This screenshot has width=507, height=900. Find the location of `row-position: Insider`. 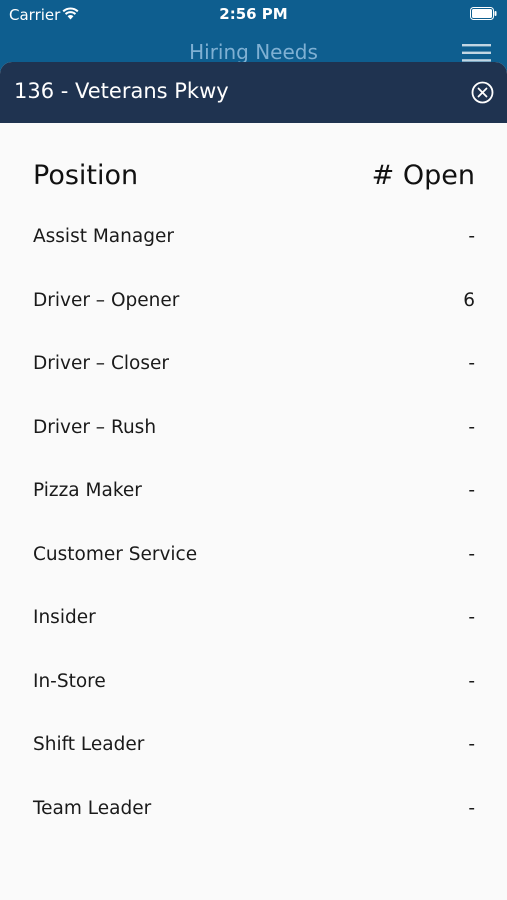

row-position: Insider is located at coordinates (64, 617).